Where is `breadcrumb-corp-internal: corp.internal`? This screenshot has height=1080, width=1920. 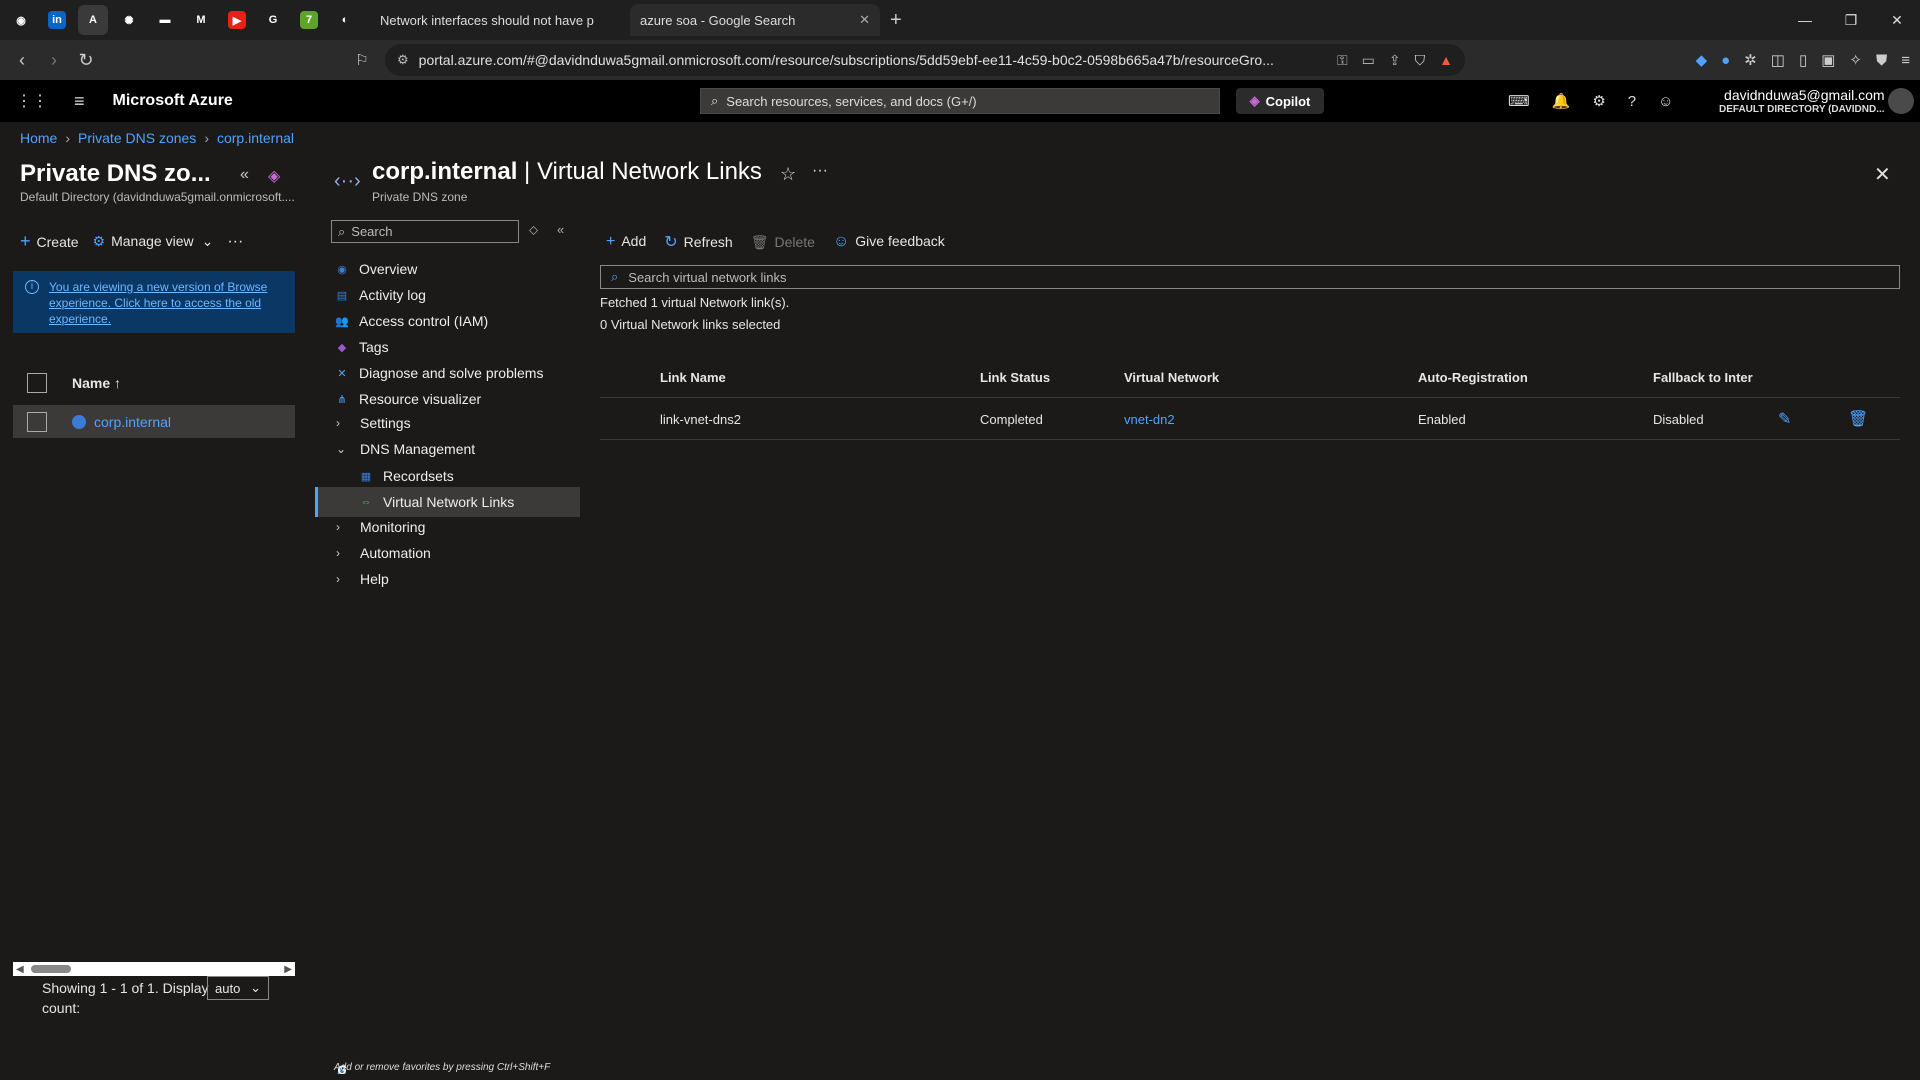 breadcrumb-corp-internal: corp.internal is located at coordinates (255, 138).